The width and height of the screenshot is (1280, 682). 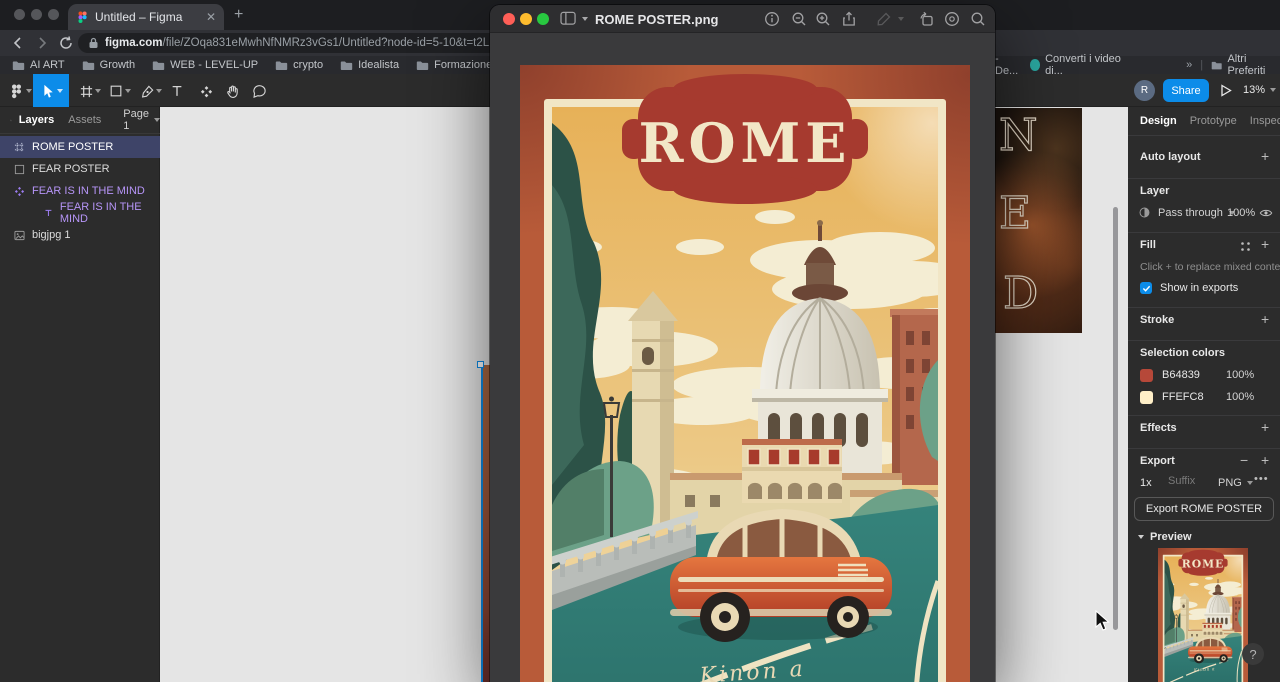 I want to click on resources-tool, so click(x=206, y=91).